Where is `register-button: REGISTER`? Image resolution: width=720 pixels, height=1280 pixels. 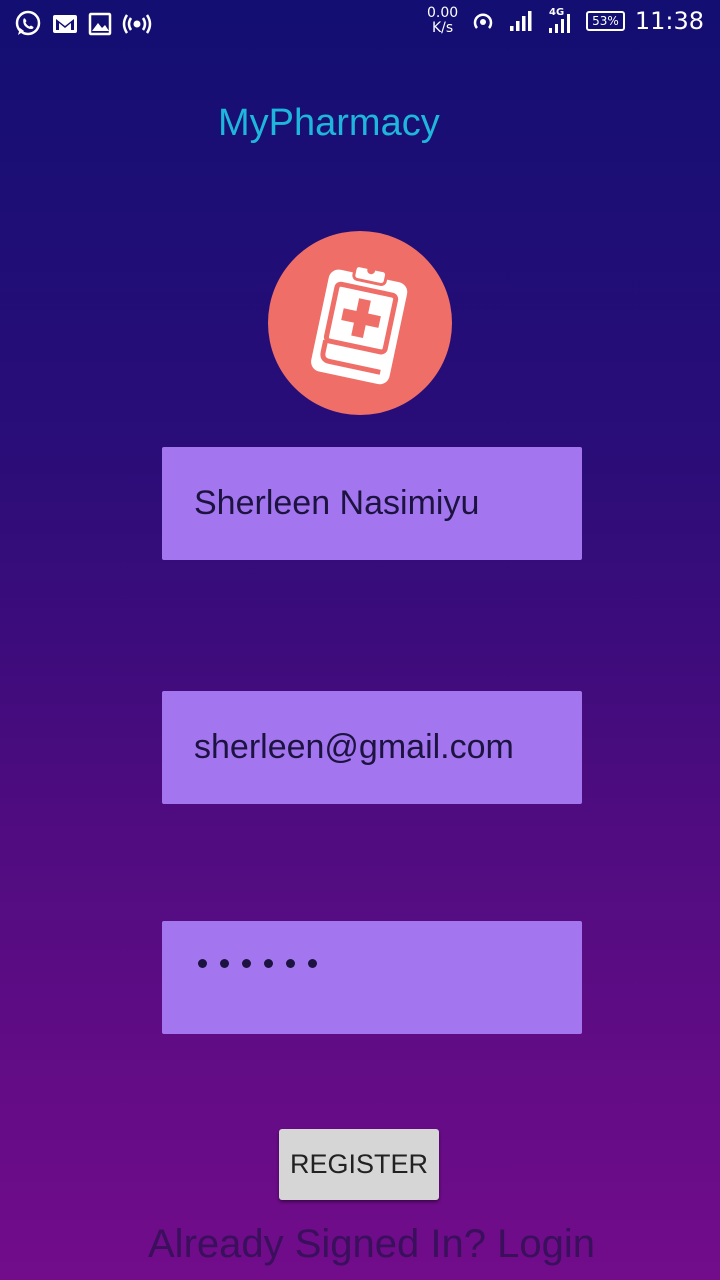
register-button: REGISTER is located at coordinates (359, 1164).